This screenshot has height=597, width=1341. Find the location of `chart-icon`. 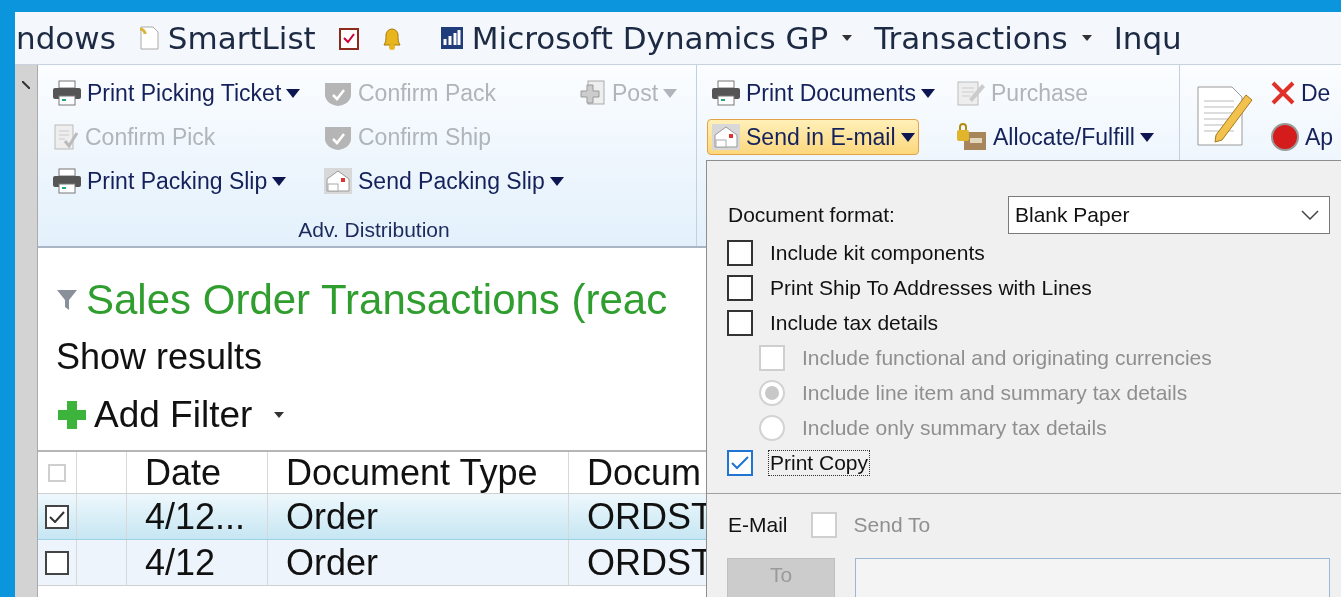

chart-icon is located at coordinates (451, 38).